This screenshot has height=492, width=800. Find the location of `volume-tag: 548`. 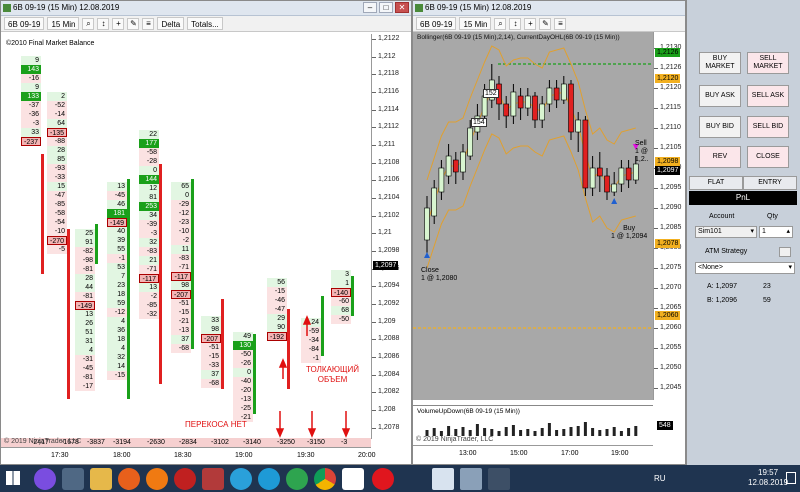

volume-tag: 548 is located at coordinates (665, 425).